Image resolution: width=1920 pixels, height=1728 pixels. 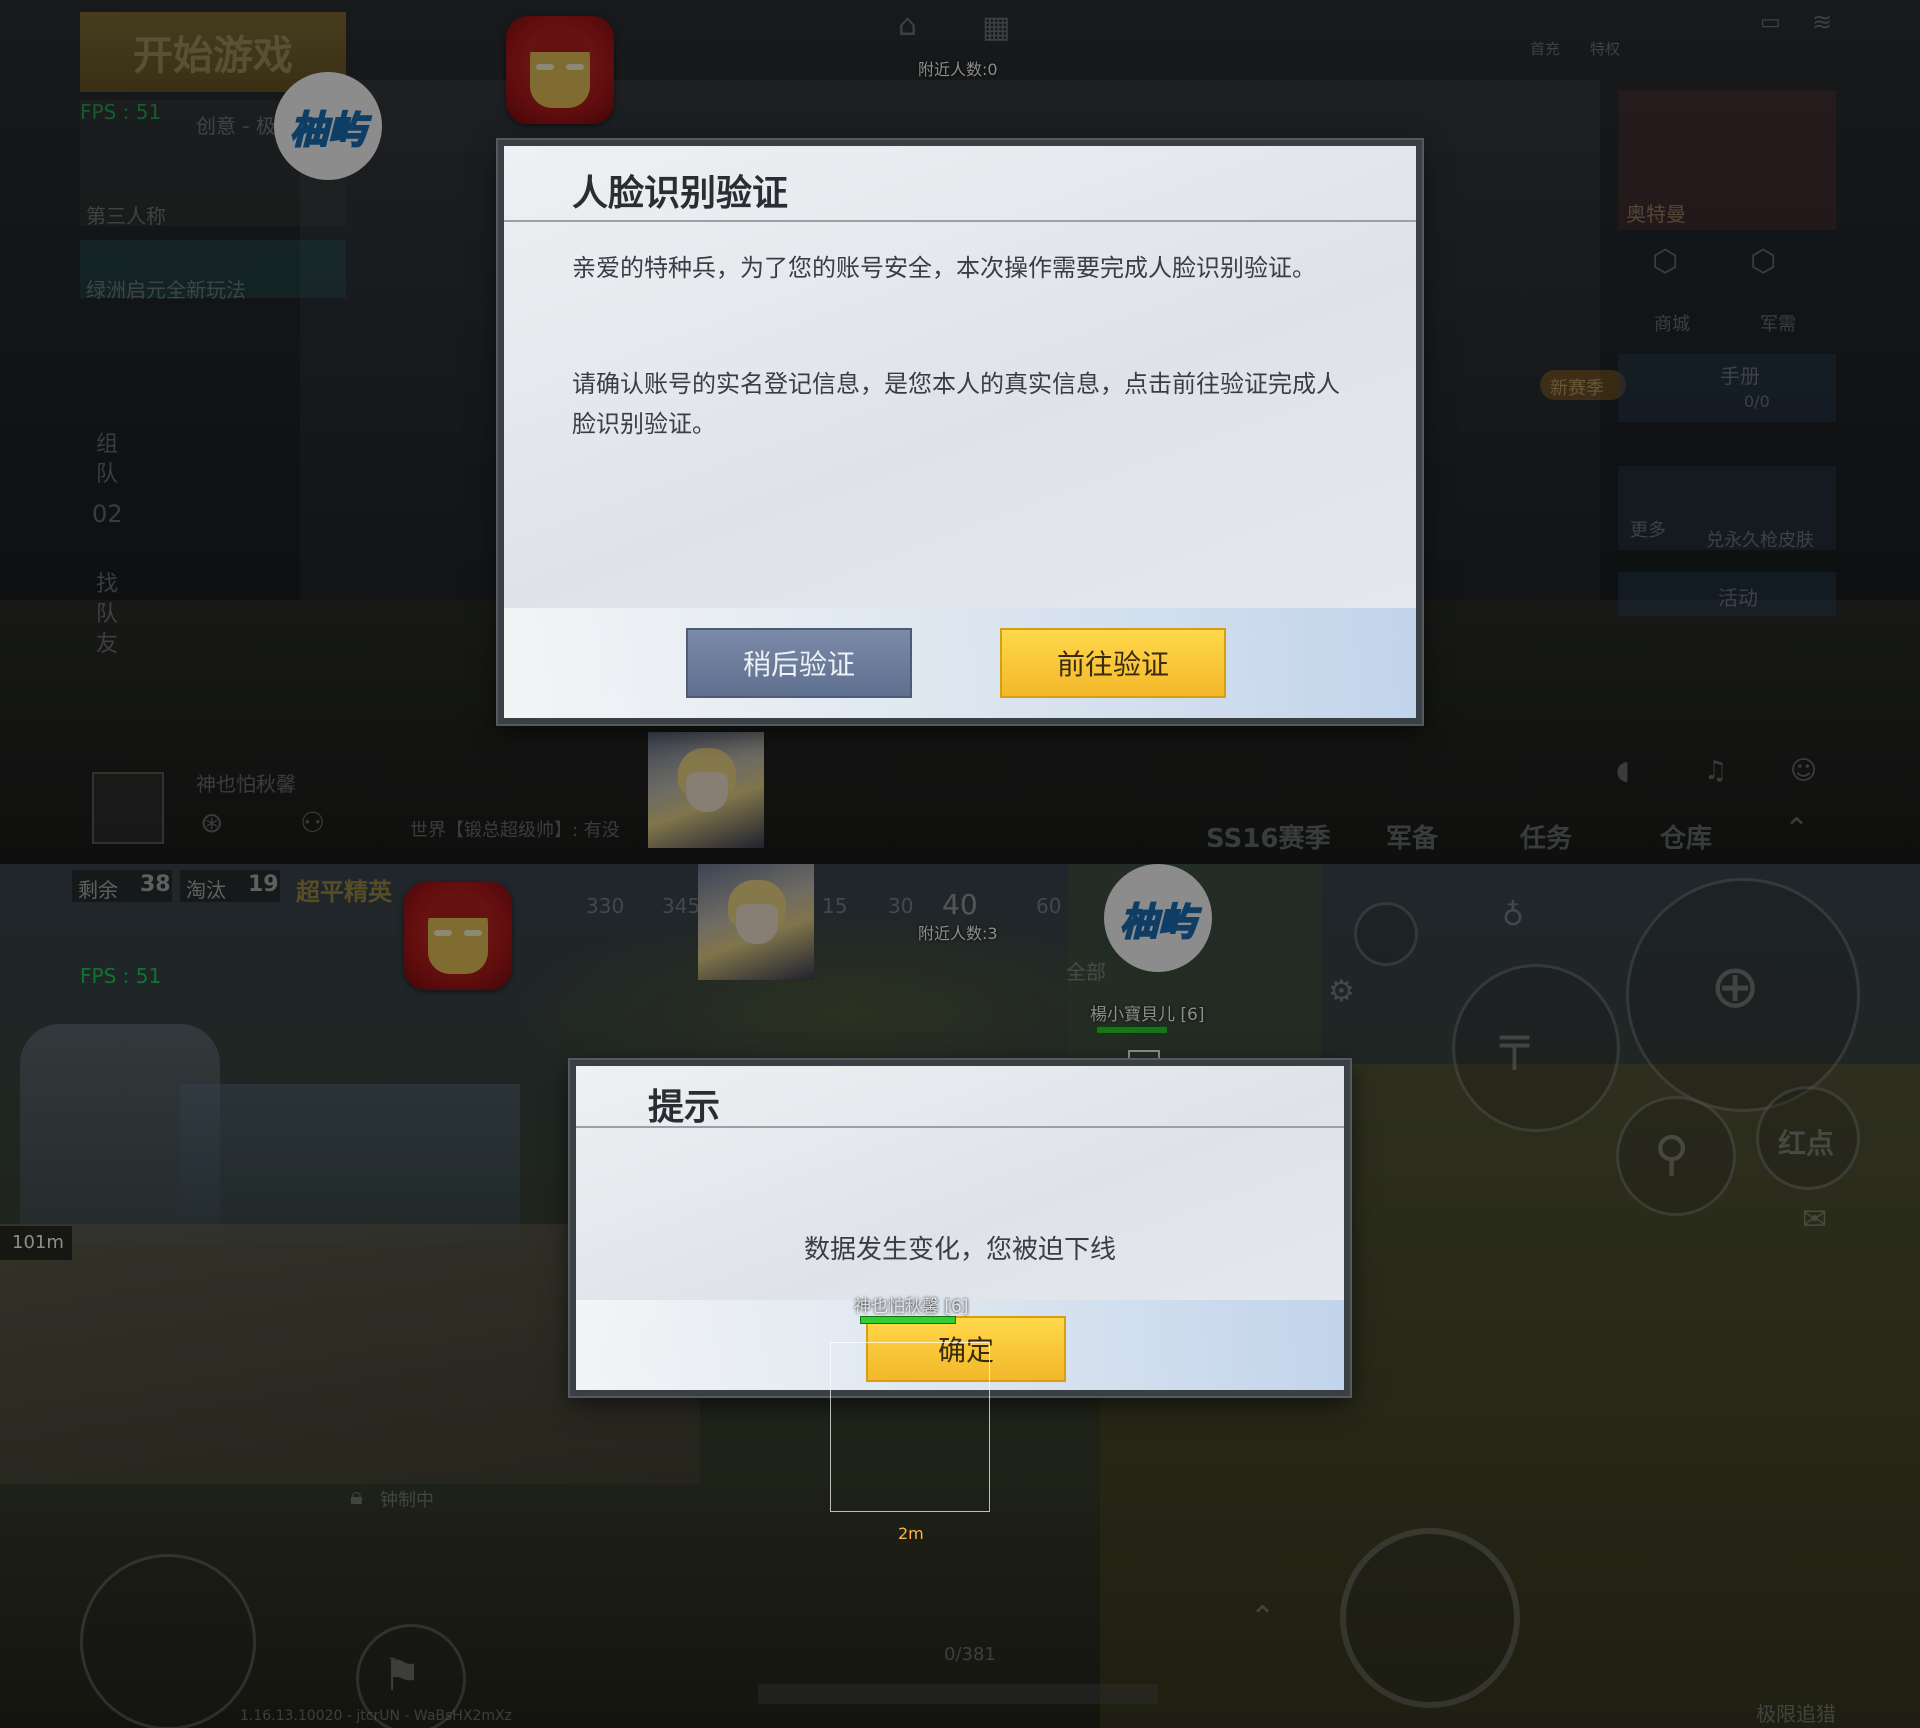 I want to click on dialog-paragraph-1: 亲爱的特种兵，为了您的账号安全，本次操作需要完成人脸识别验证。, so click(x=944, y=268).